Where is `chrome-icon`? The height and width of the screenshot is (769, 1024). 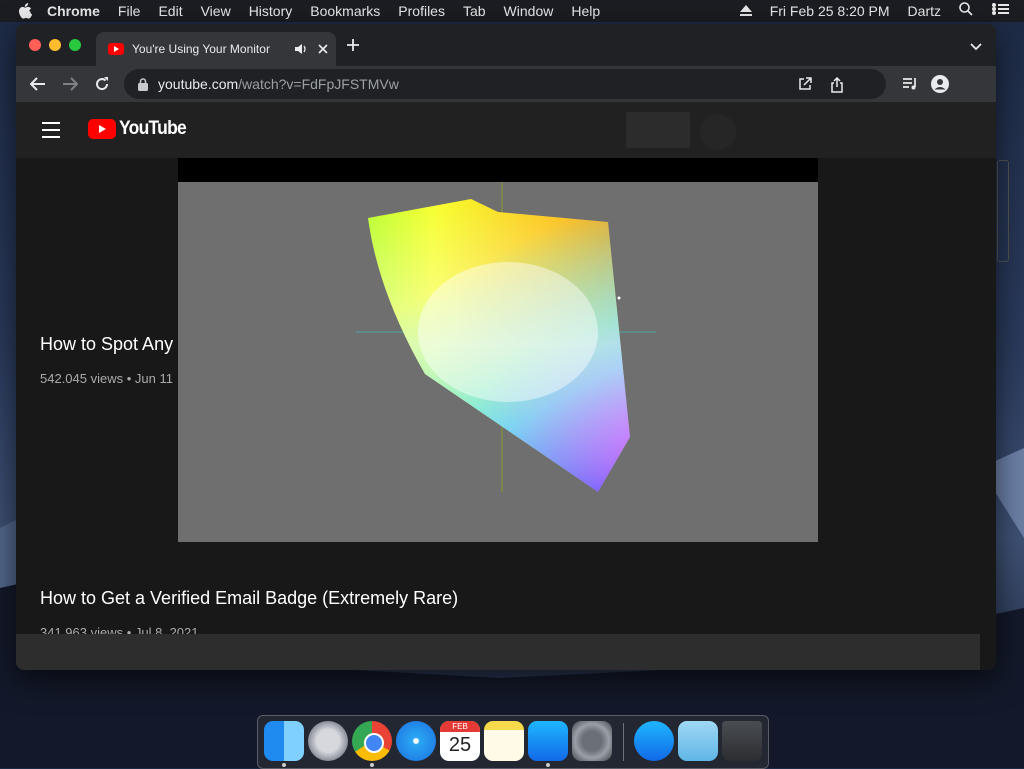
chrome-icon is located at coordinates (372, 741).